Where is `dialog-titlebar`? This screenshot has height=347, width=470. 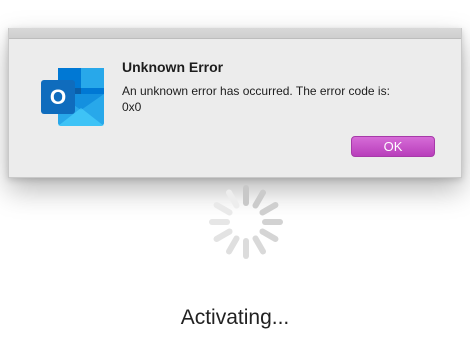
dialog-titlebar is located at coordinates (235, 33).